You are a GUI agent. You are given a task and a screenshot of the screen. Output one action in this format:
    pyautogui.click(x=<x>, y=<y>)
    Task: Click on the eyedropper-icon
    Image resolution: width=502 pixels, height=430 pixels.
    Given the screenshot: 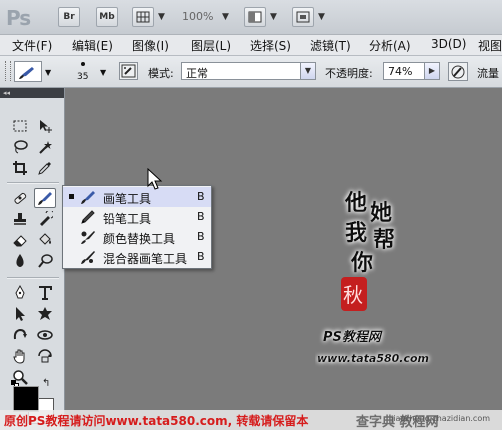 What is the action you would take?
    pyautogui.click(x=44, y=168)
    